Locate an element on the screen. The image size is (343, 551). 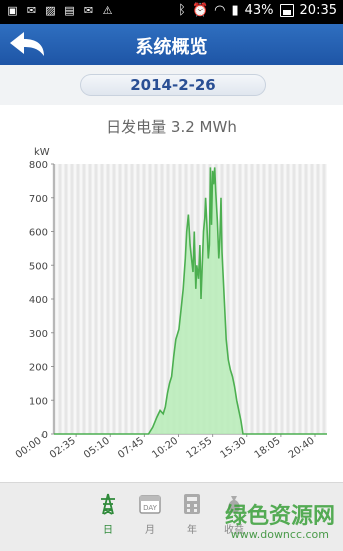
tab-year-label: 年 is located at coordinates (192, 530).